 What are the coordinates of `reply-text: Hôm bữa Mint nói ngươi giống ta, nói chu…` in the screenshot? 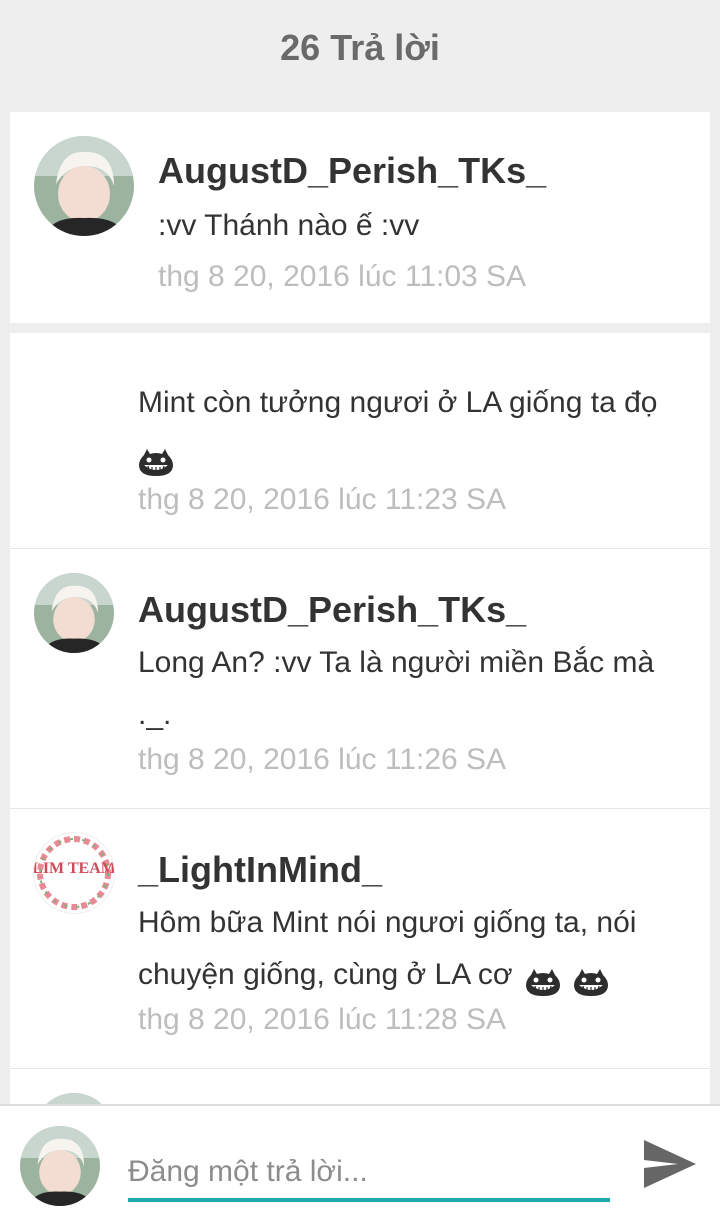 It's located at (413, 949).